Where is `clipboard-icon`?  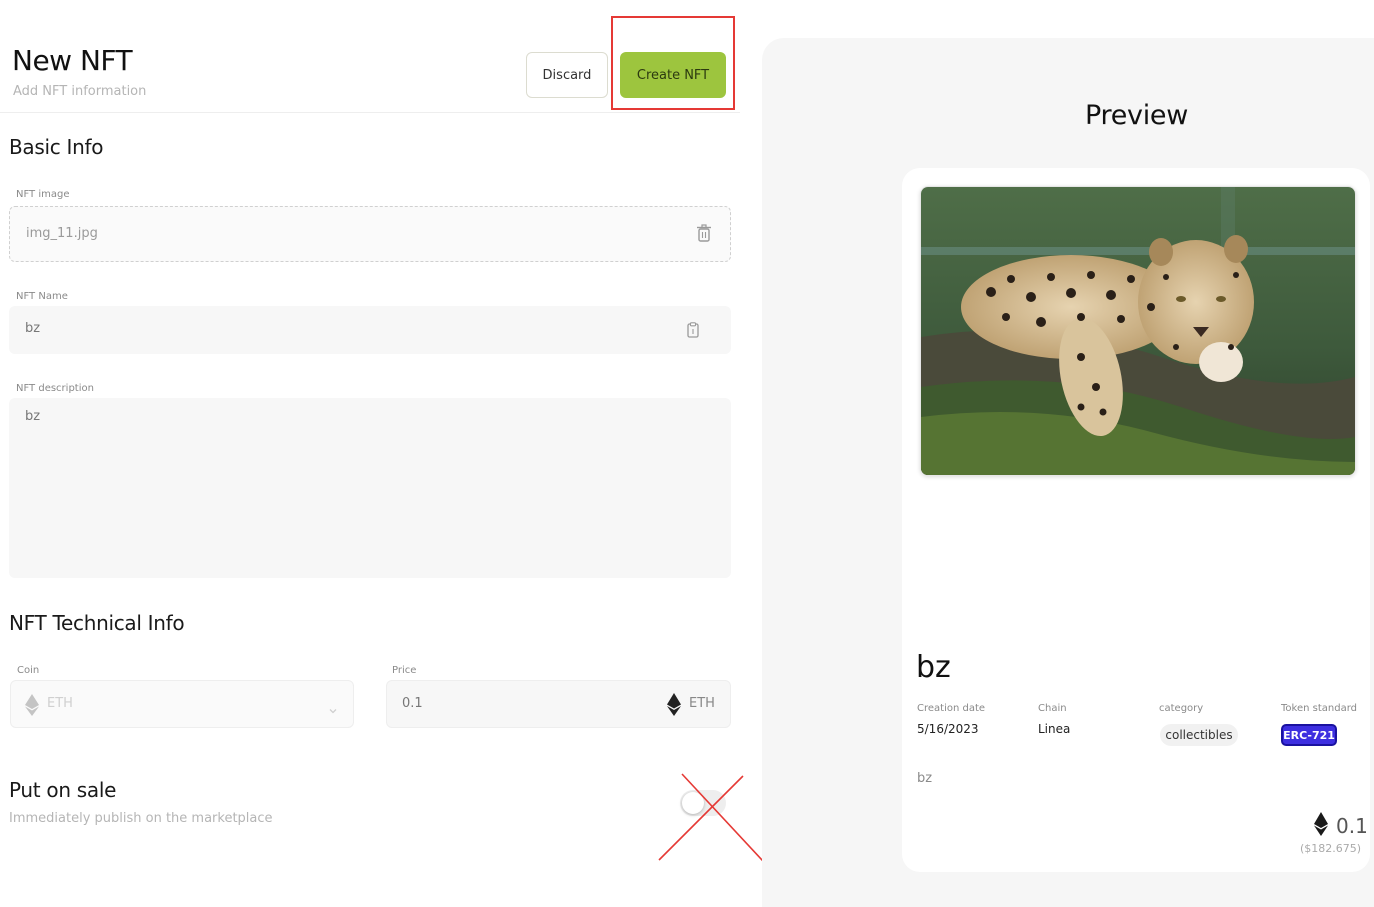
clipboard-icon is located at coordinates (693, 332).